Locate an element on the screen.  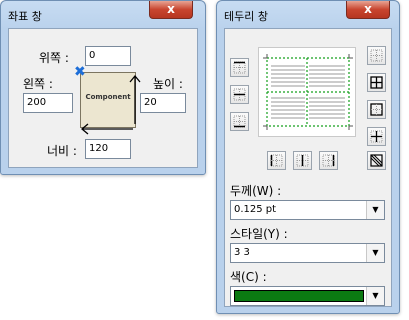
border-left-button is located at coordinates (276, 160).